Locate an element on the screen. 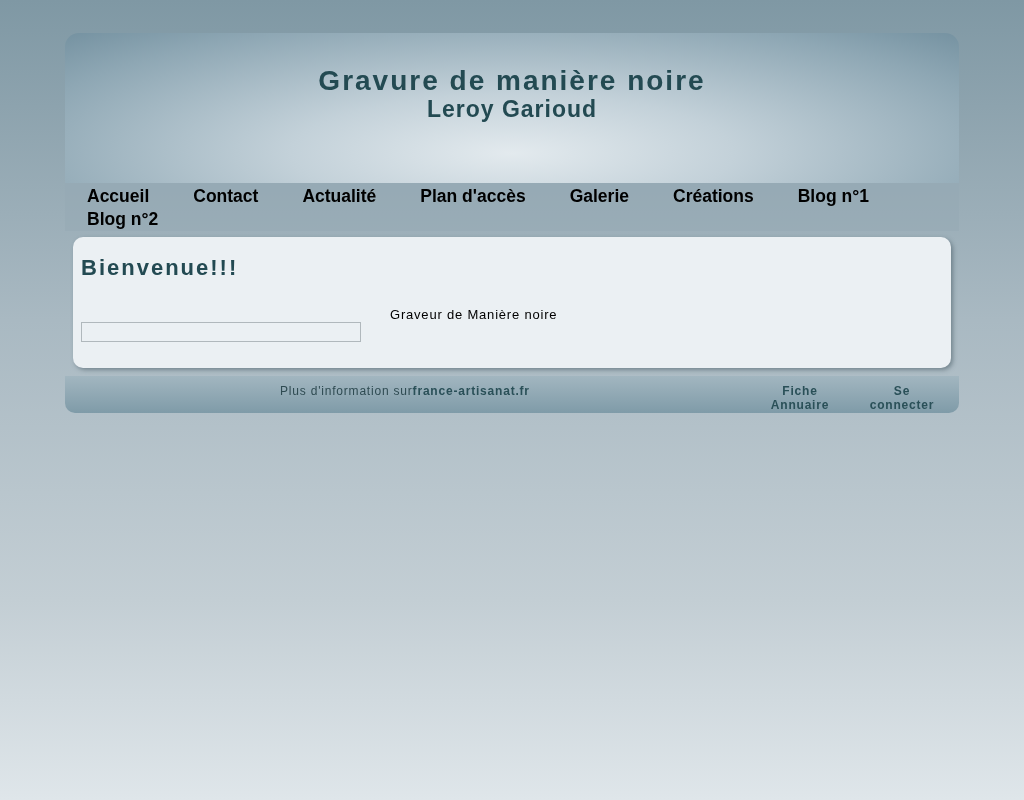 The height and width of the screenshot is (800, 1024). nav-link: Accueil is located at coordinates (118, 196).